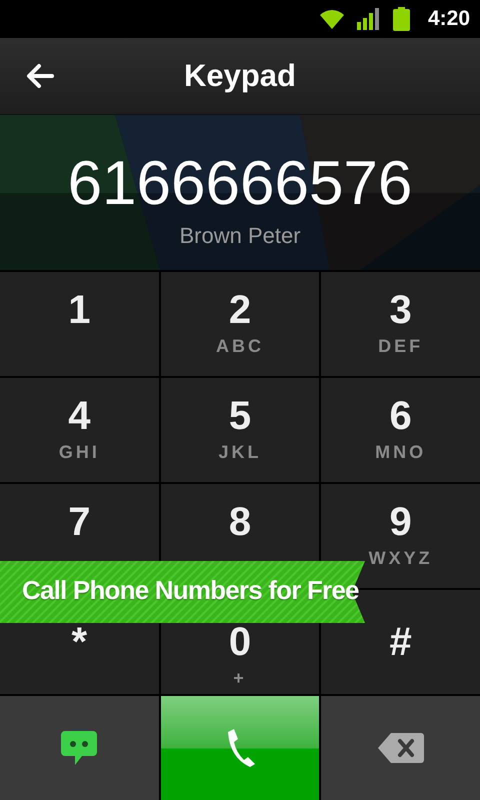 This screenshot has height=800, width=480. I want to click on delete-button, so click(400, 748).